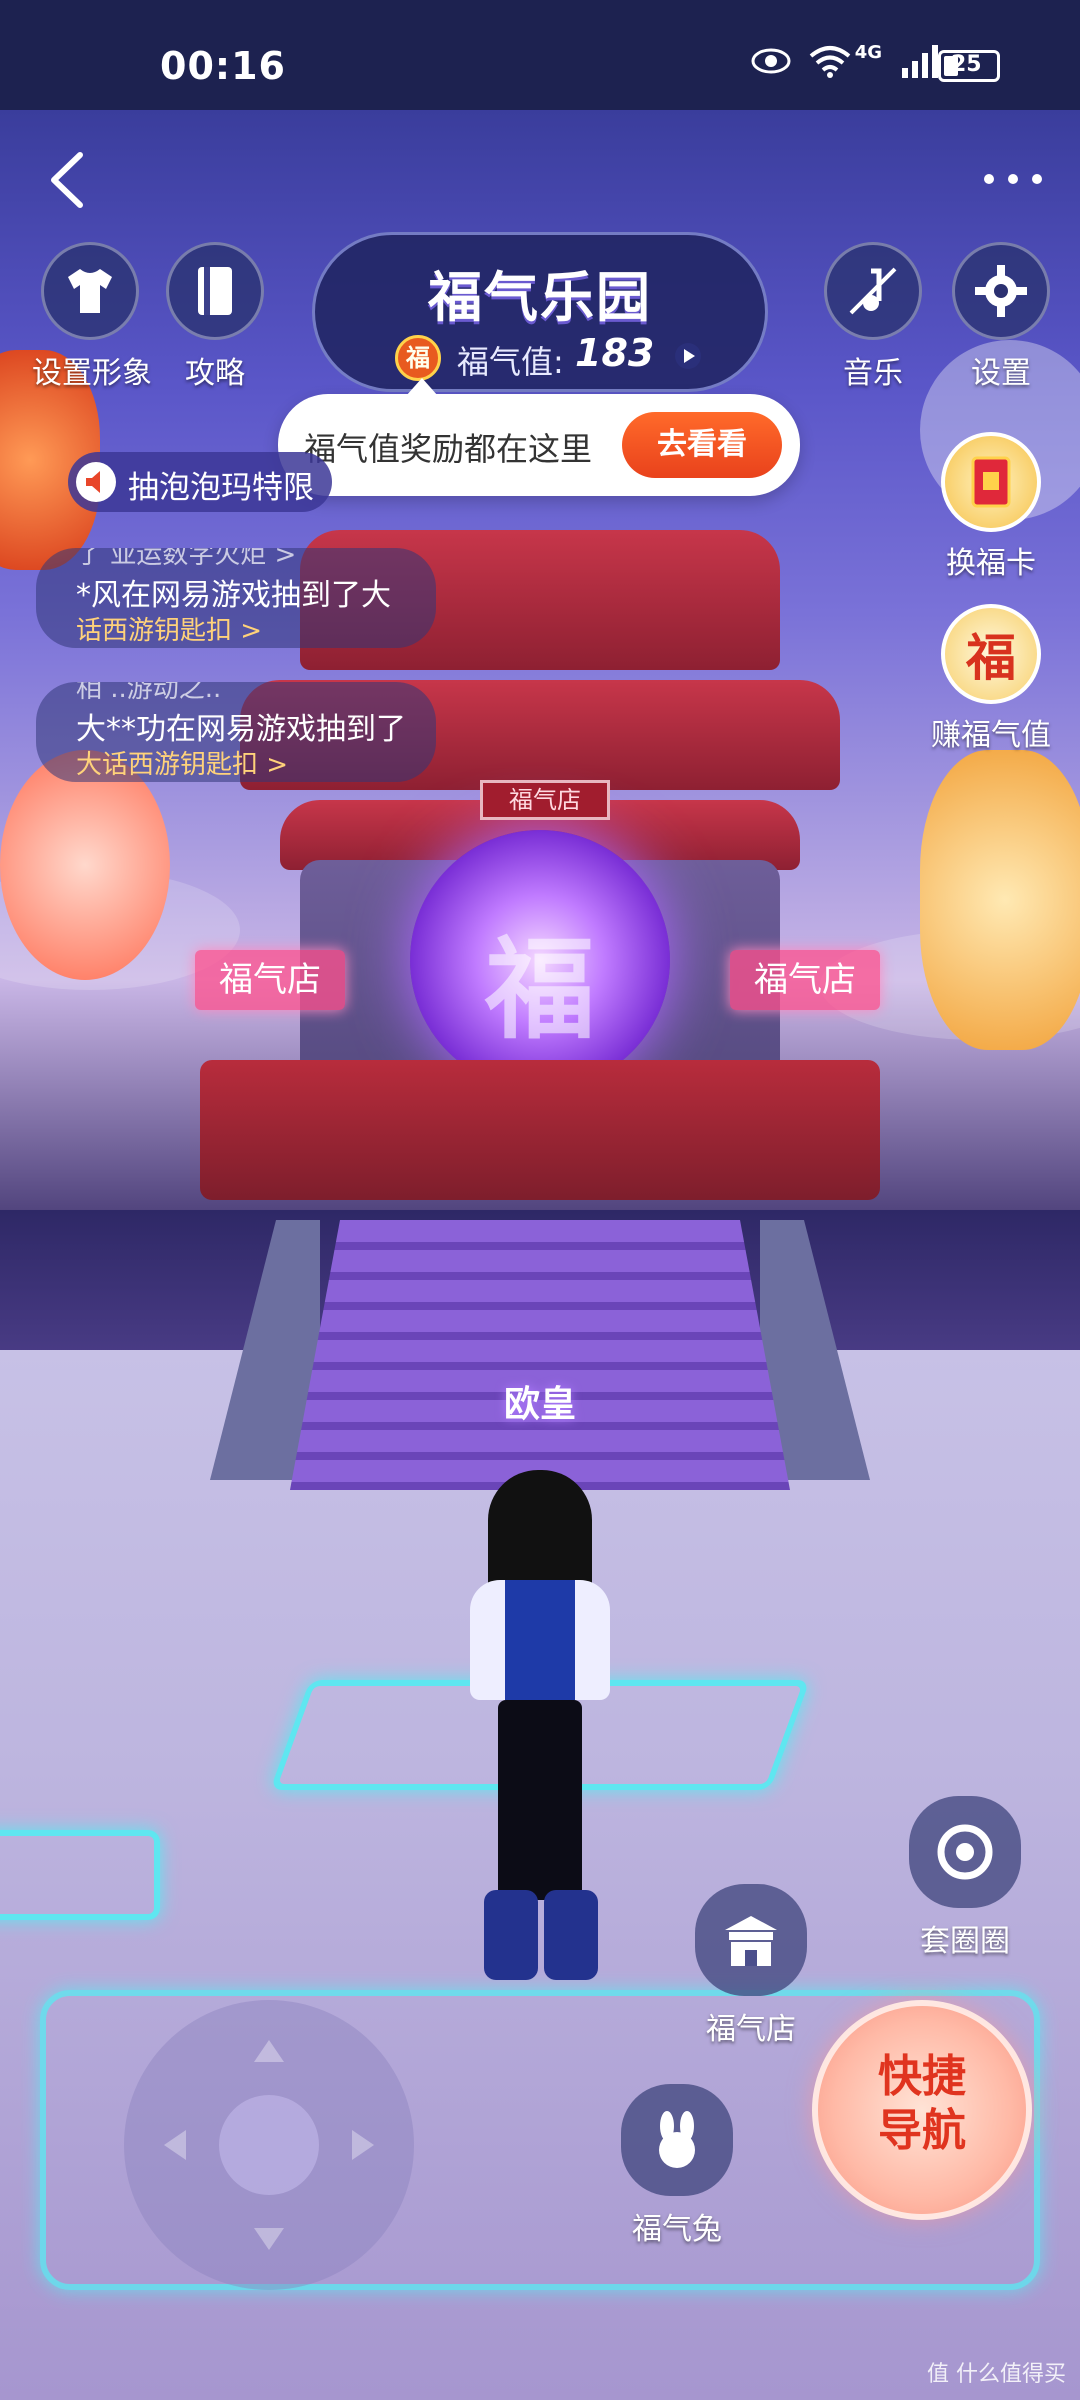 Image resolution: width=1080 pixels, height=2400 pixels. I want to click on battery-icon: 25, so click(969, 66).